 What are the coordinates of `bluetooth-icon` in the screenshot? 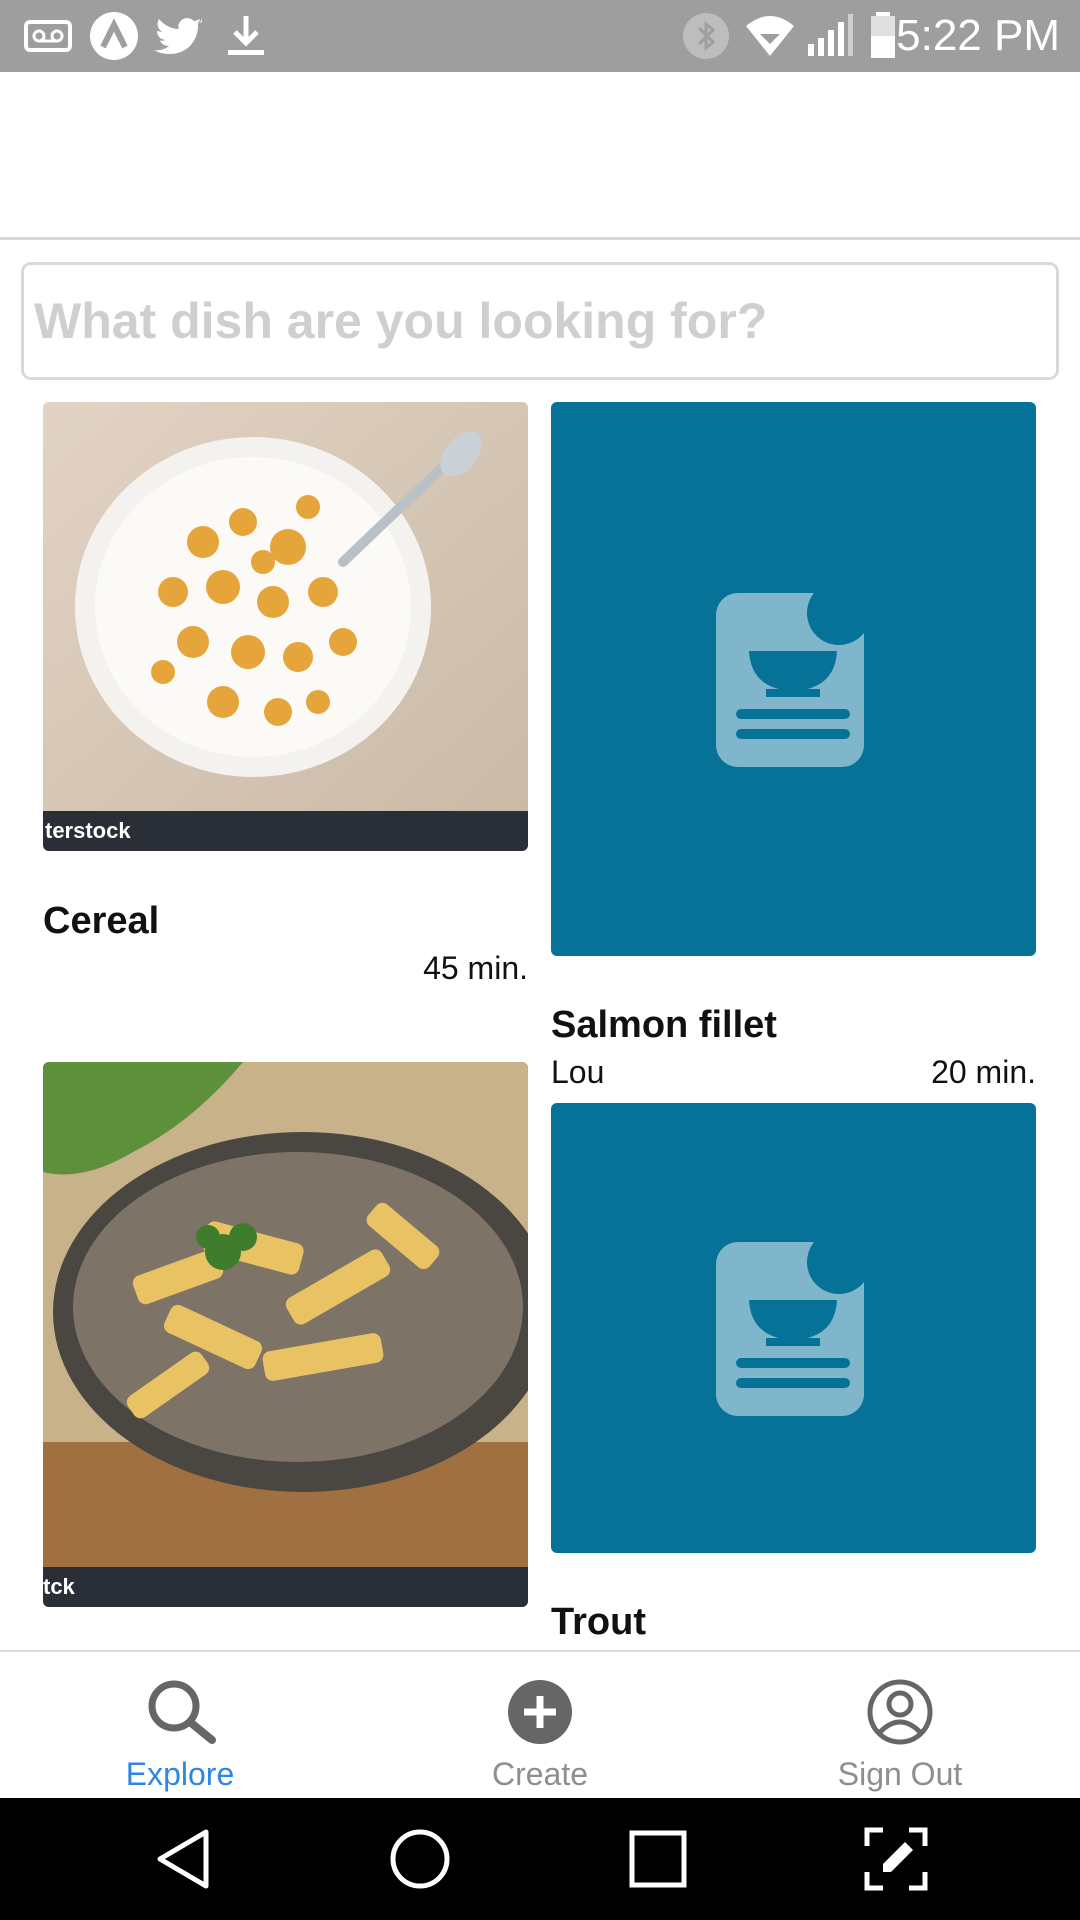 It's located at (706, 36).